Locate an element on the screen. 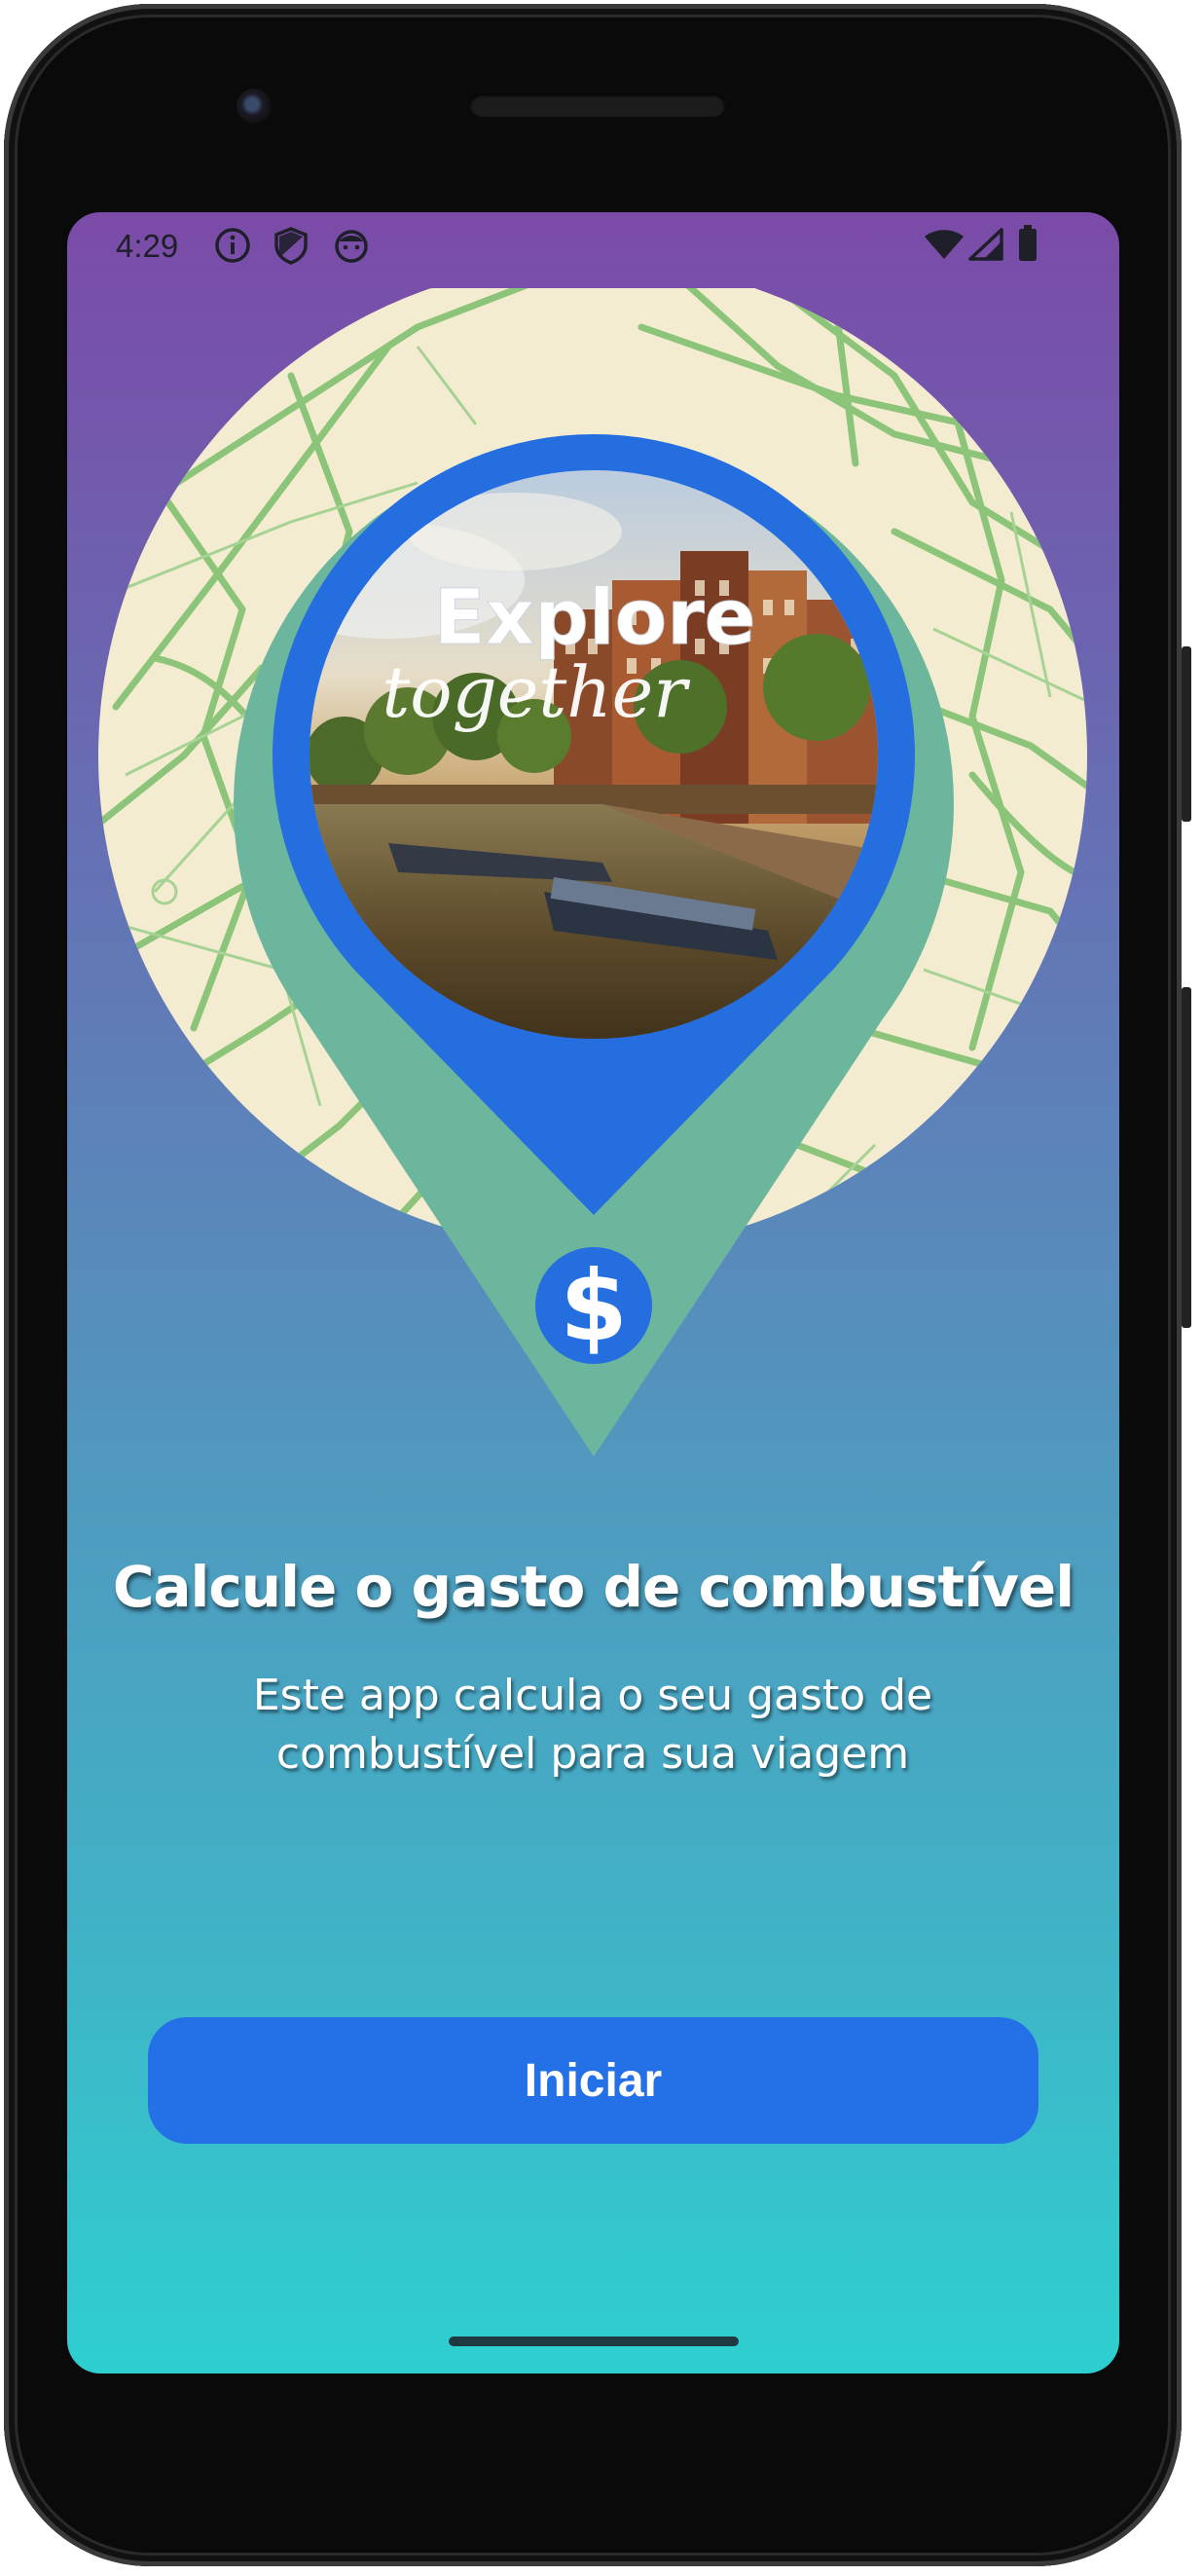  battery-icon is located at coordinates (1027, 245).